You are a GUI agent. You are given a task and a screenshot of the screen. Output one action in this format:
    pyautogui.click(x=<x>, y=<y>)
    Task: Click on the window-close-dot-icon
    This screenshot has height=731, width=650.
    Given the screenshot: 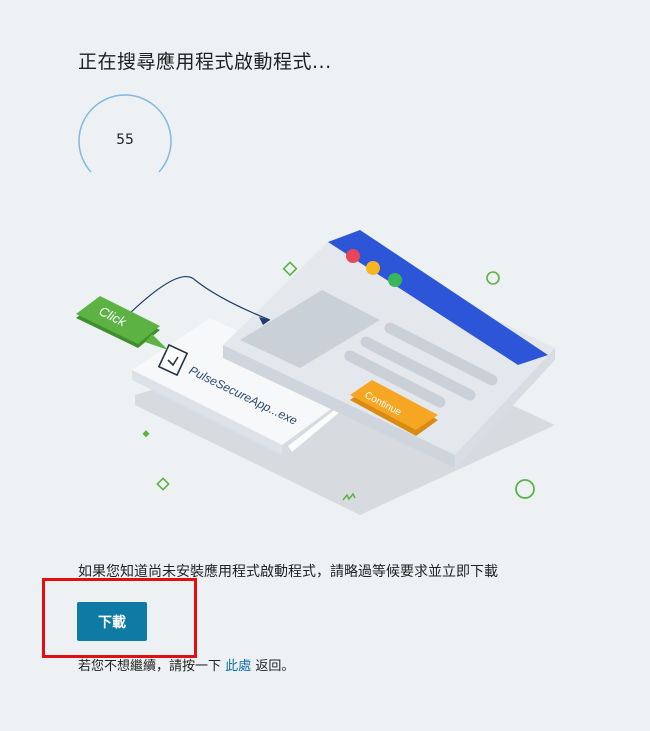 What is the action you would take?
    pyautogui.click(x=353, y=256)
    